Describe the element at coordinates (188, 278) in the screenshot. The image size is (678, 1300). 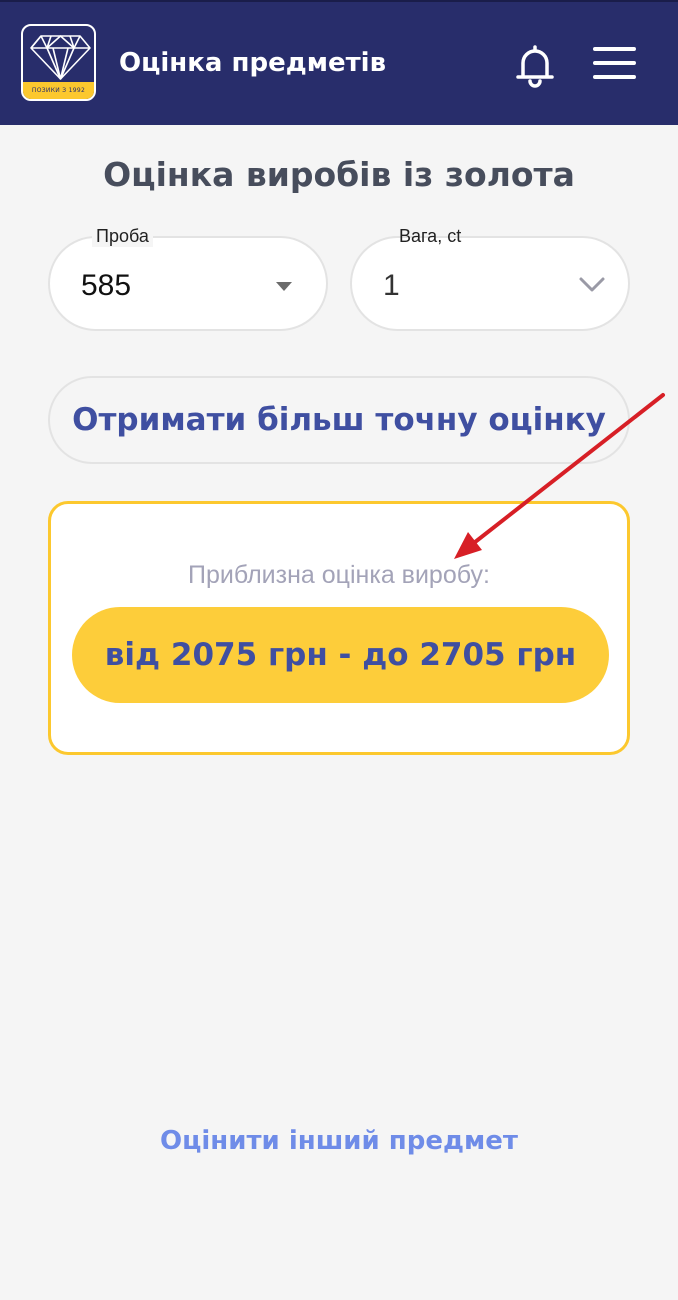
I see `probe-select: Проба 585` at that location.